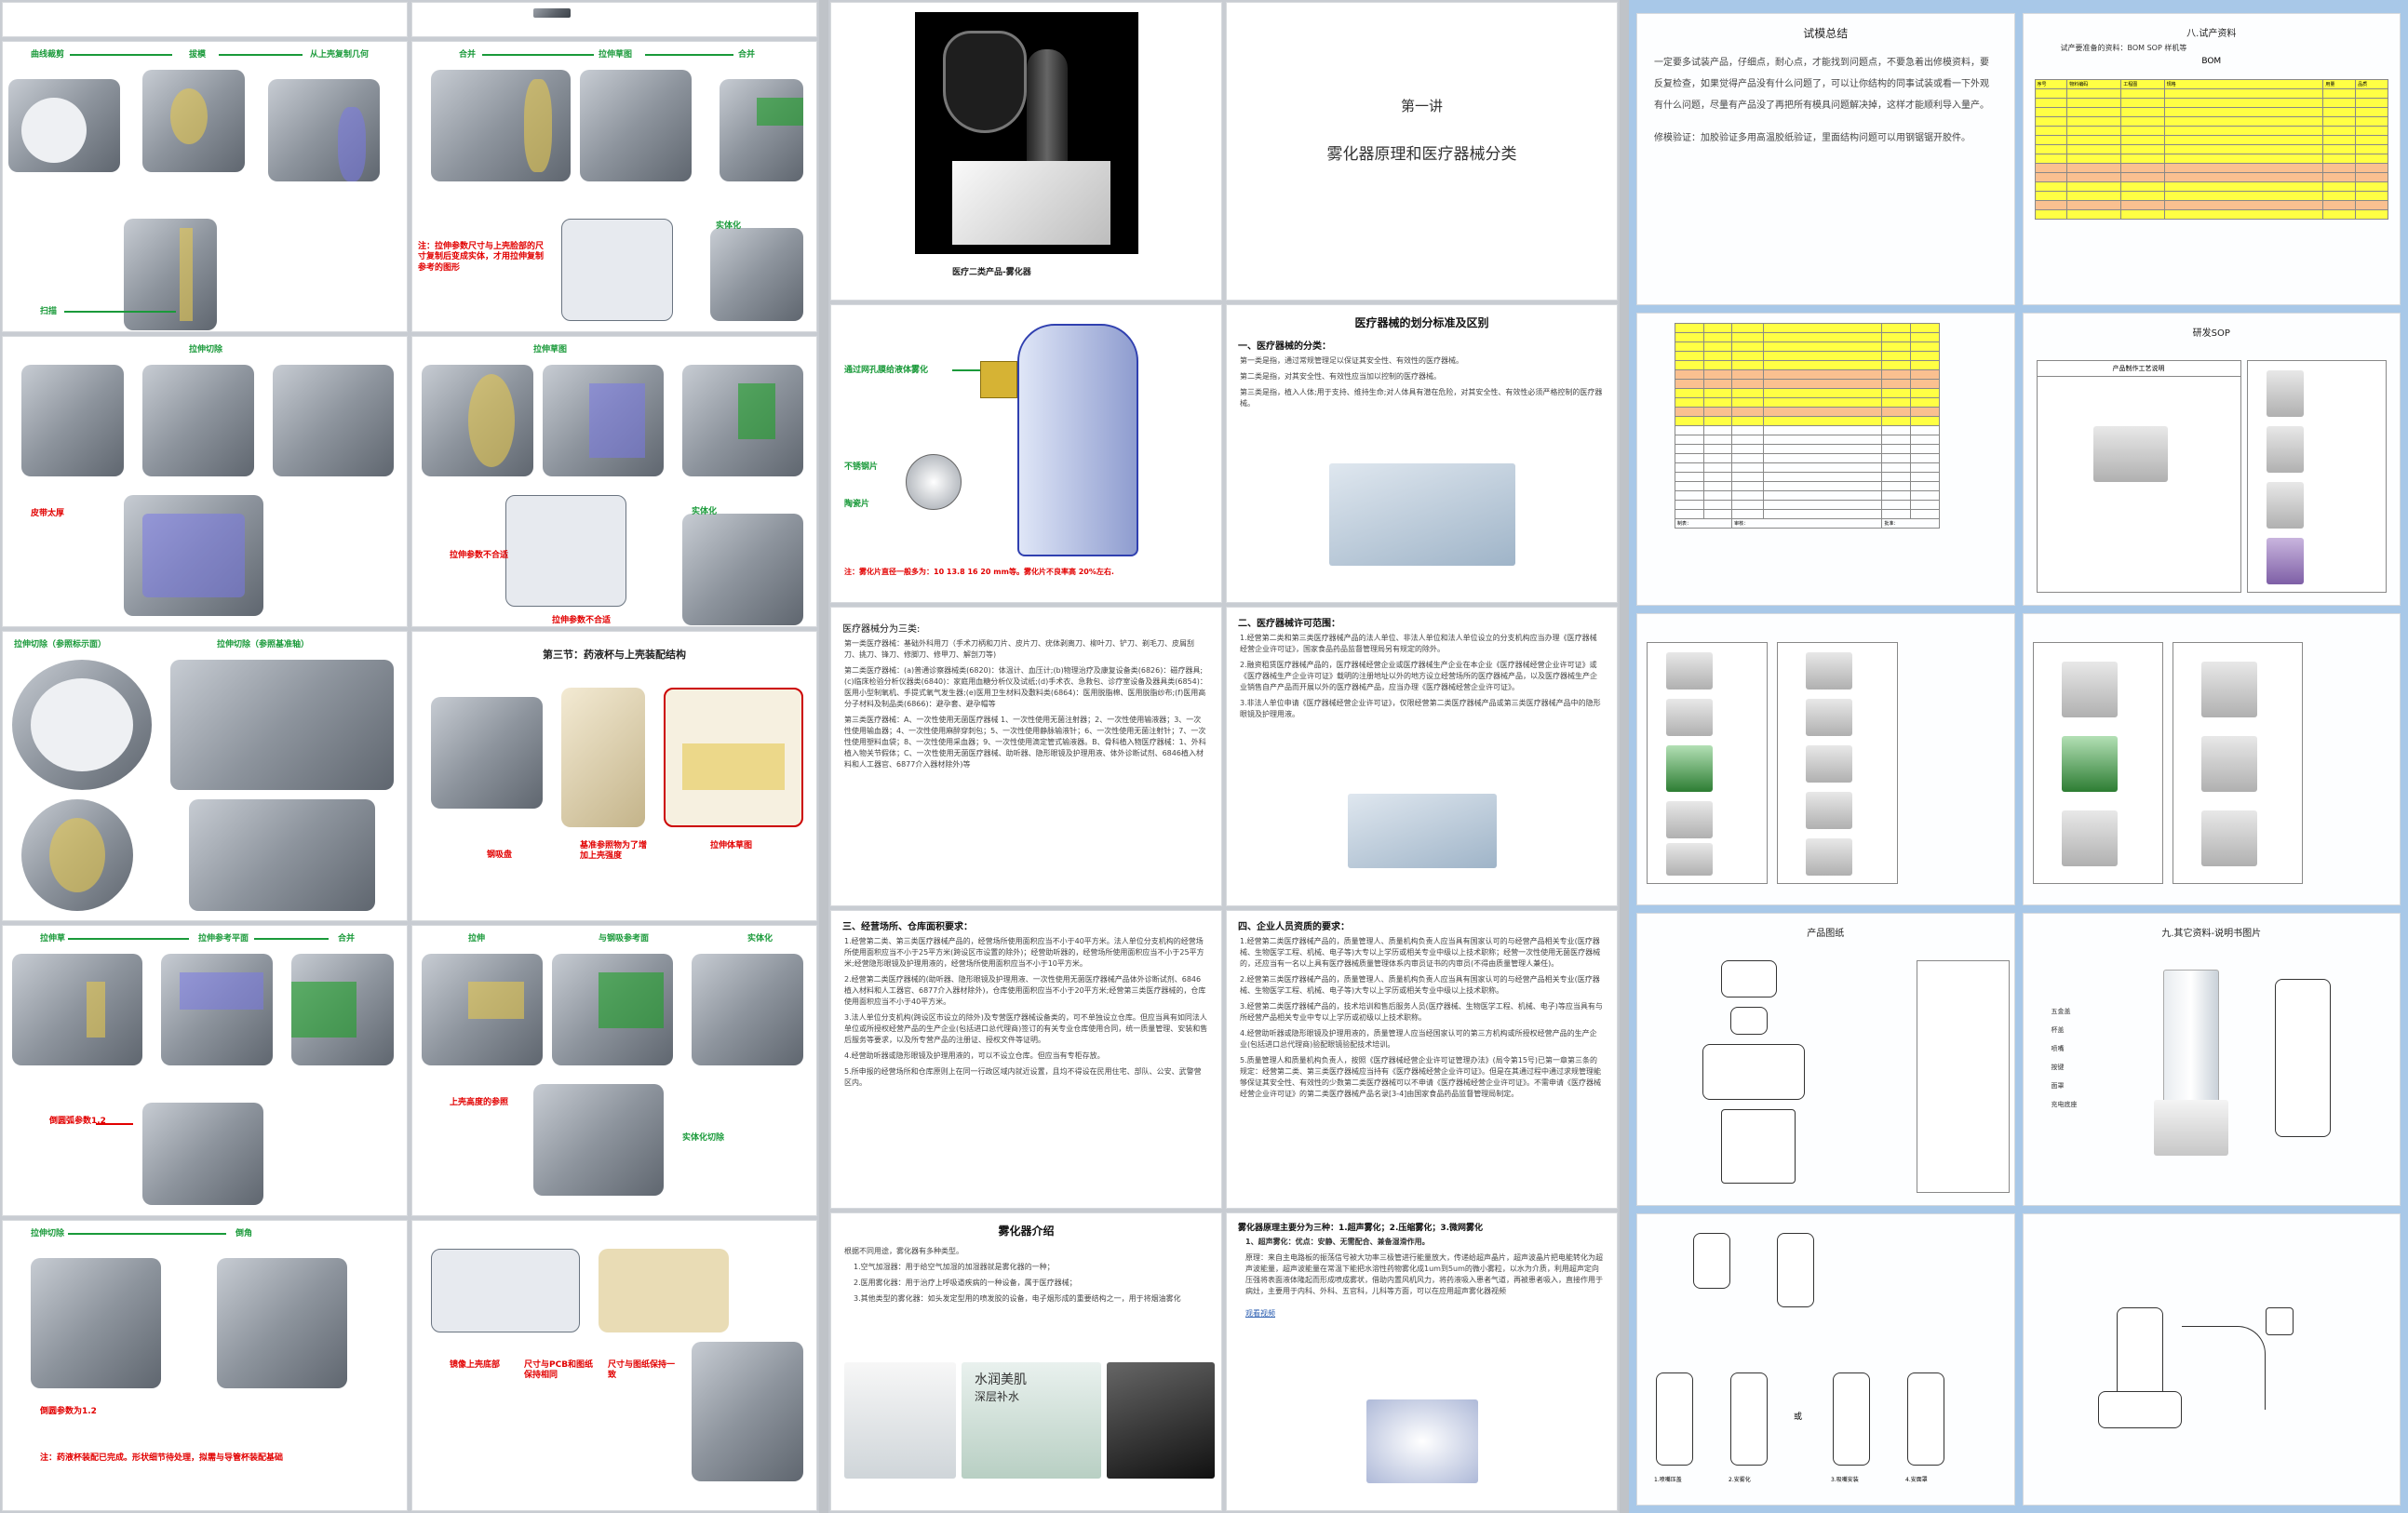  Describe the element at coordinates (614, 776) in the screenshot. I see `cad-page-cup-assembly: 第三节：药液杯与上壳装配结构 钢吸盘 基准参照物为了增加上壳强度 拉伸体草图` at that location.